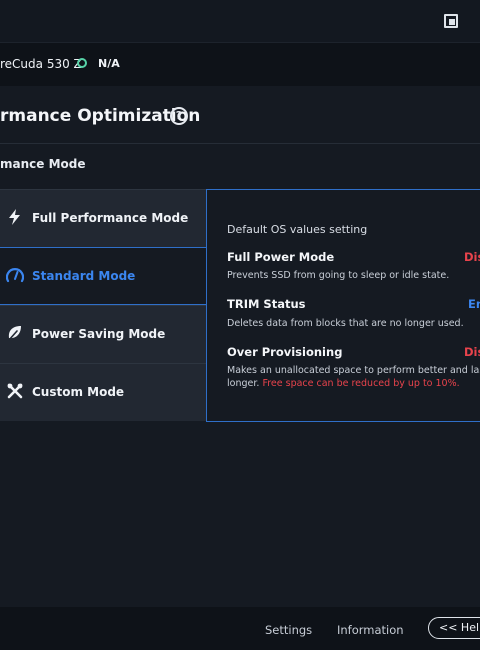  Describe the element at coordinates (474, 304) in the screenshot. I see `detail-status: En` at that location.